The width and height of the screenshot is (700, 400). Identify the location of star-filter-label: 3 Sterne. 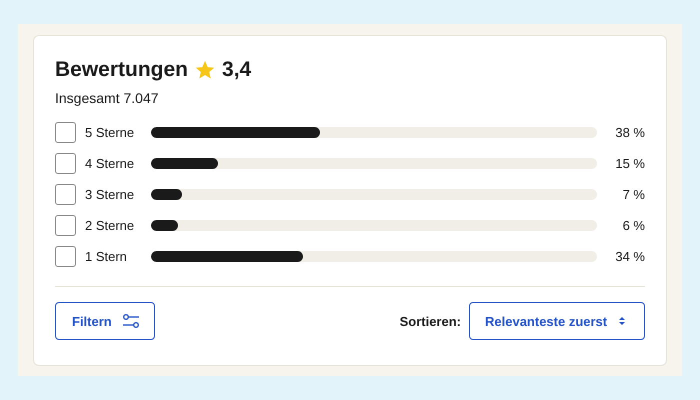
(110, 194).